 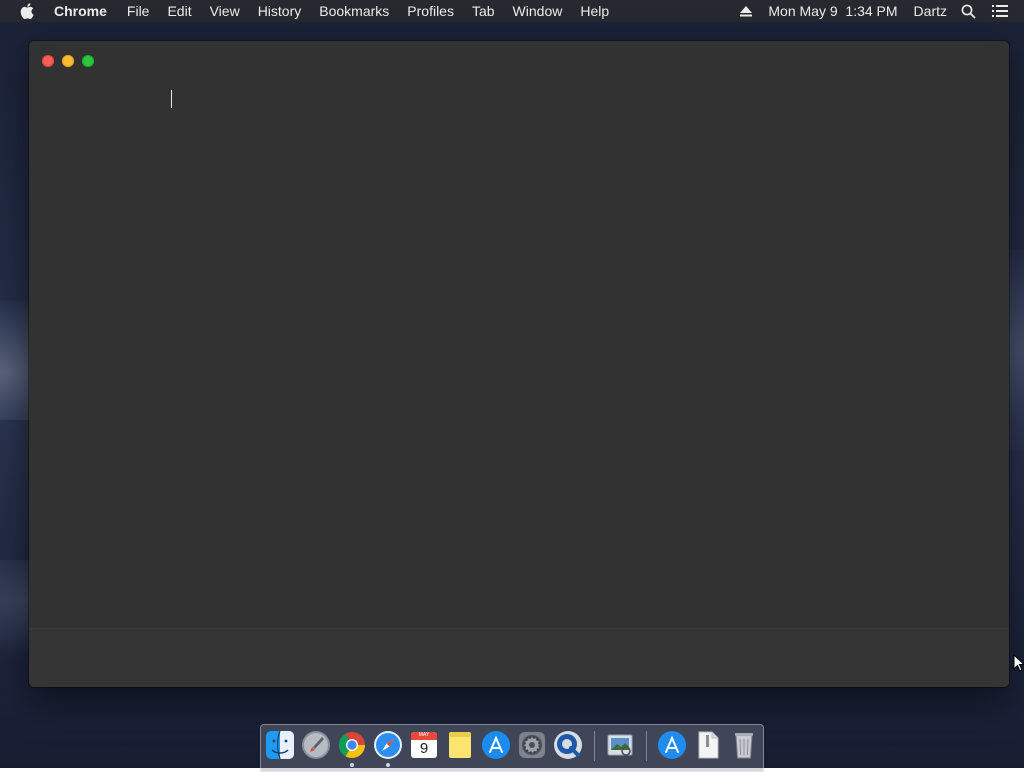 I want to click on preview-icon, so click(x=620, y=745).